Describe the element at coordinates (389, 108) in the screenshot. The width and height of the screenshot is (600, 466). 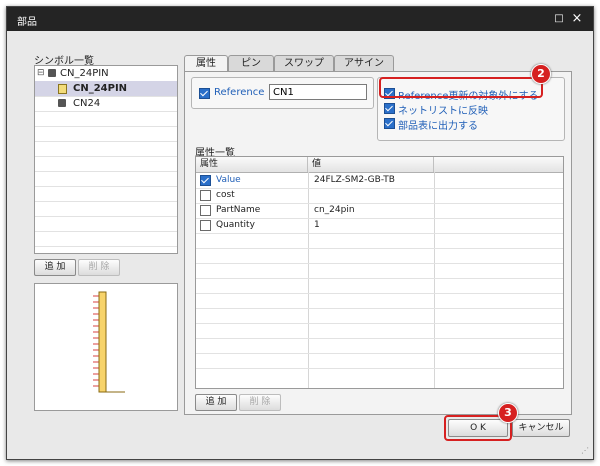
I see `reflect-netlist-checkbox` at that location.